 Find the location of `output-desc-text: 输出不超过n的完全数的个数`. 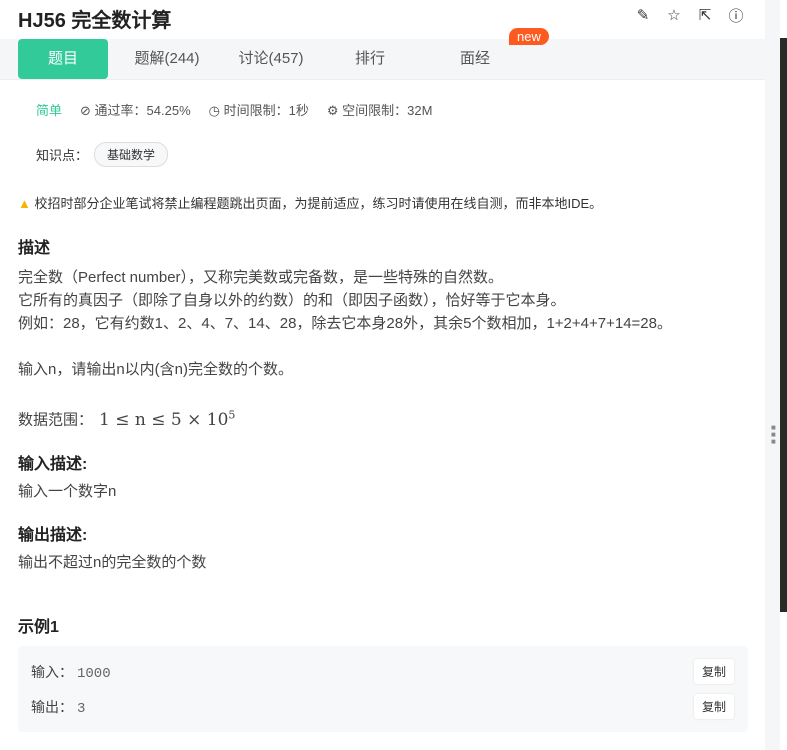

output-desc-text: 输出不超过n的完全数的个数 is located at coordinates (112, 562).